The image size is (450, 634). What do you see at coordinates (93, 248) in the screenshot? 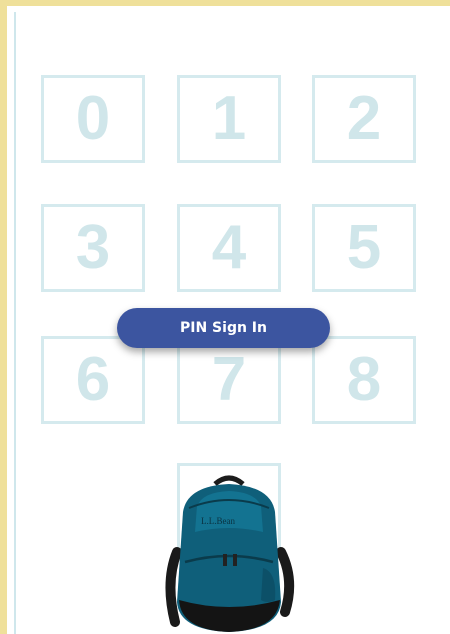
I see `keypad-key-3: 3` at bounding box center [93, 248].